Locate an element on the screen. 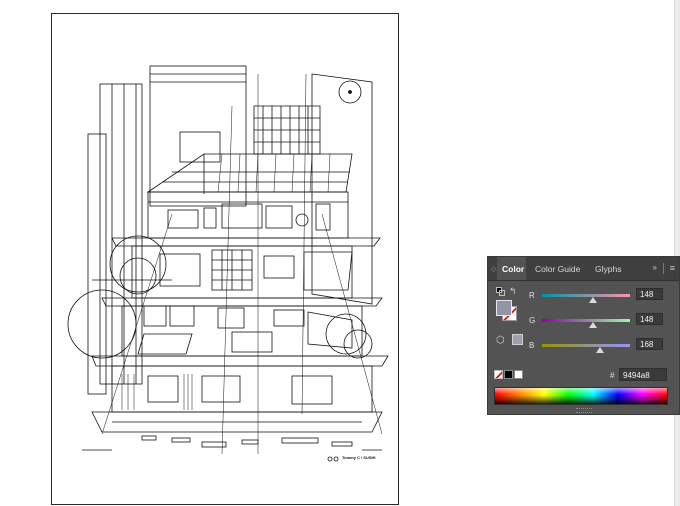 This screenshot has width=680, height=506. double-chevron-right-icon: » is located at coordinates (655, 267).